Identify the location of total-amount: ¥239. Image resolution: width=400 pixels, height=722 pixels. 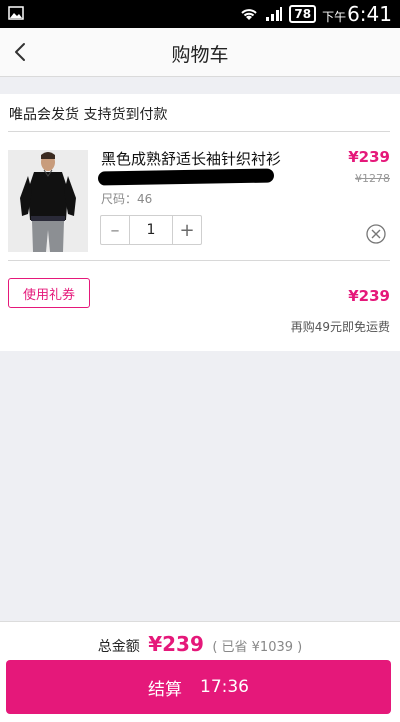
(176, 644).